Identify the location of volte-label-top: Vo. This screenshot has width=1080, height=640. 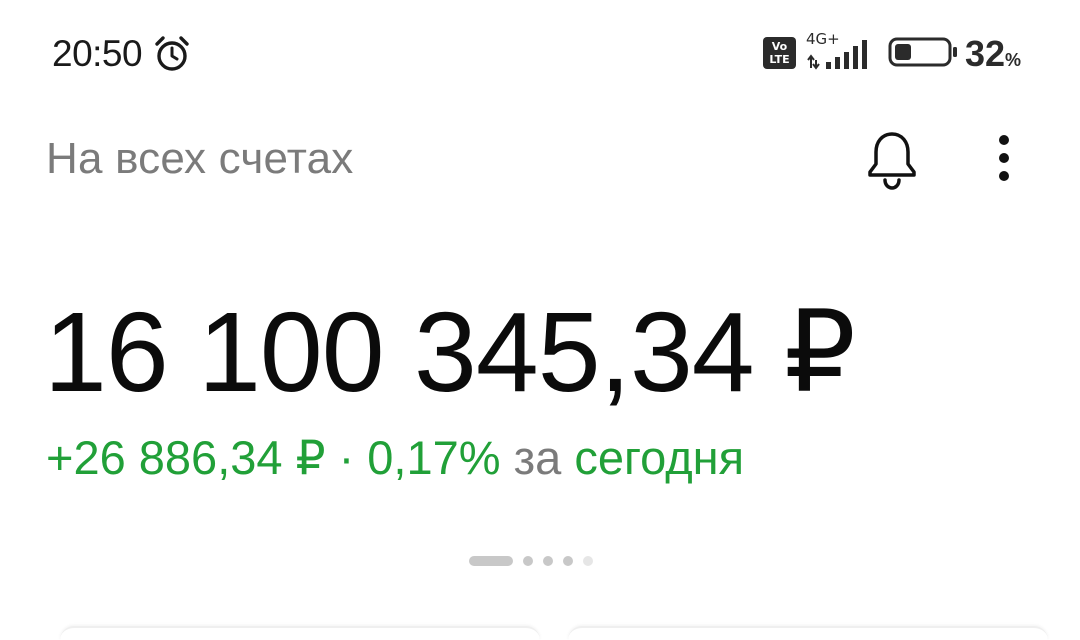
(779, 46).